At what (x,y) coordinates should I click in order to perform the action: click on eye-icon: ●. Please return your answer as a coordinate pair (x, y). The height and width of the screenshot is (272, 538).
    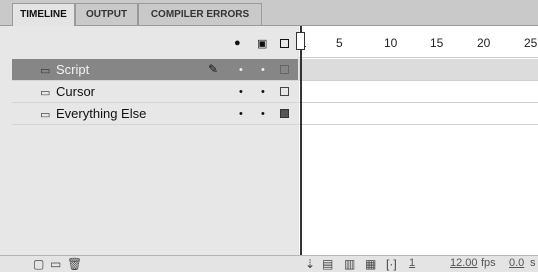
    Looking at the image, I should click on (237, 43).